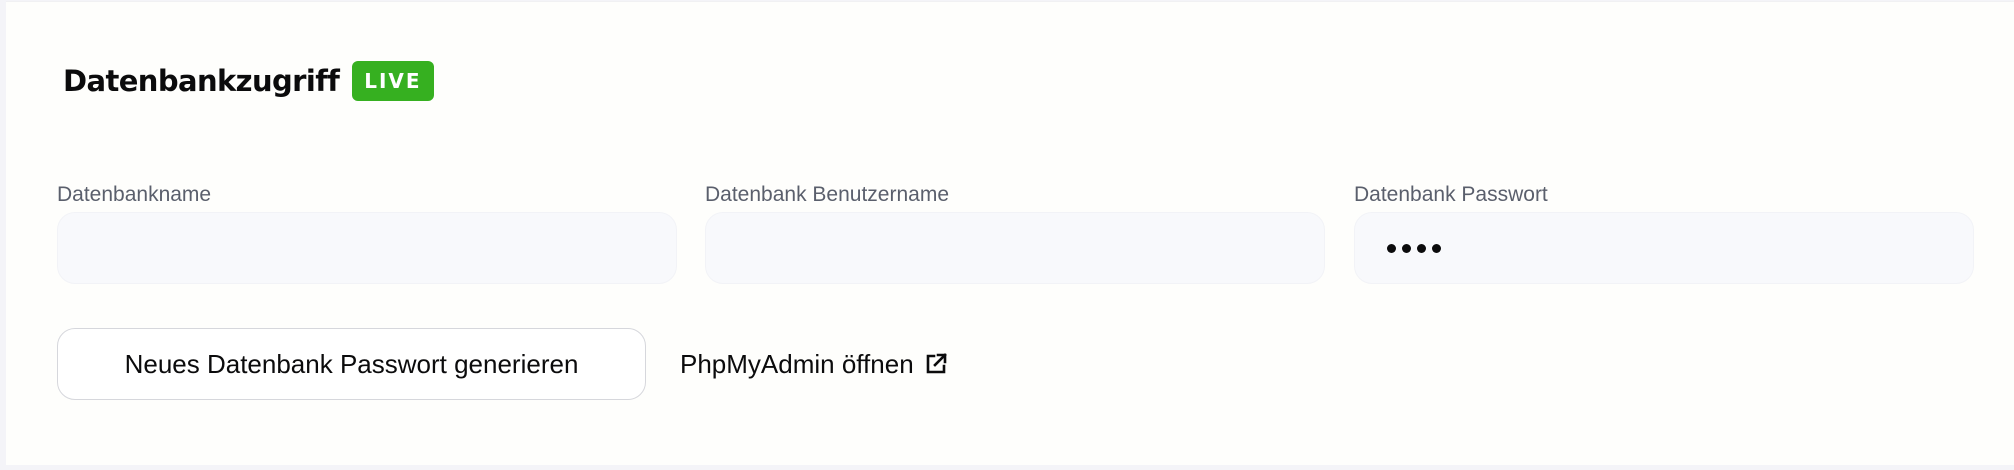 This screenshot has height=470, width=2014. Describe the element at coordinates (1015, 248) in the screenshot. I see `db-user-input` at that location.